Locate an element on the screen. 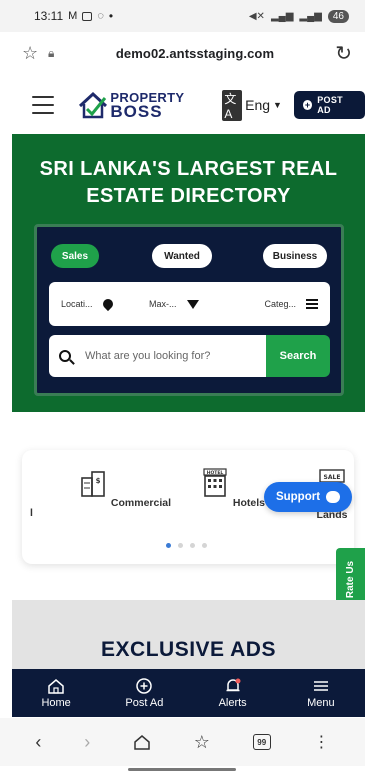  signal-icon: ▂▄▆ is located at coordinates (282, 16).